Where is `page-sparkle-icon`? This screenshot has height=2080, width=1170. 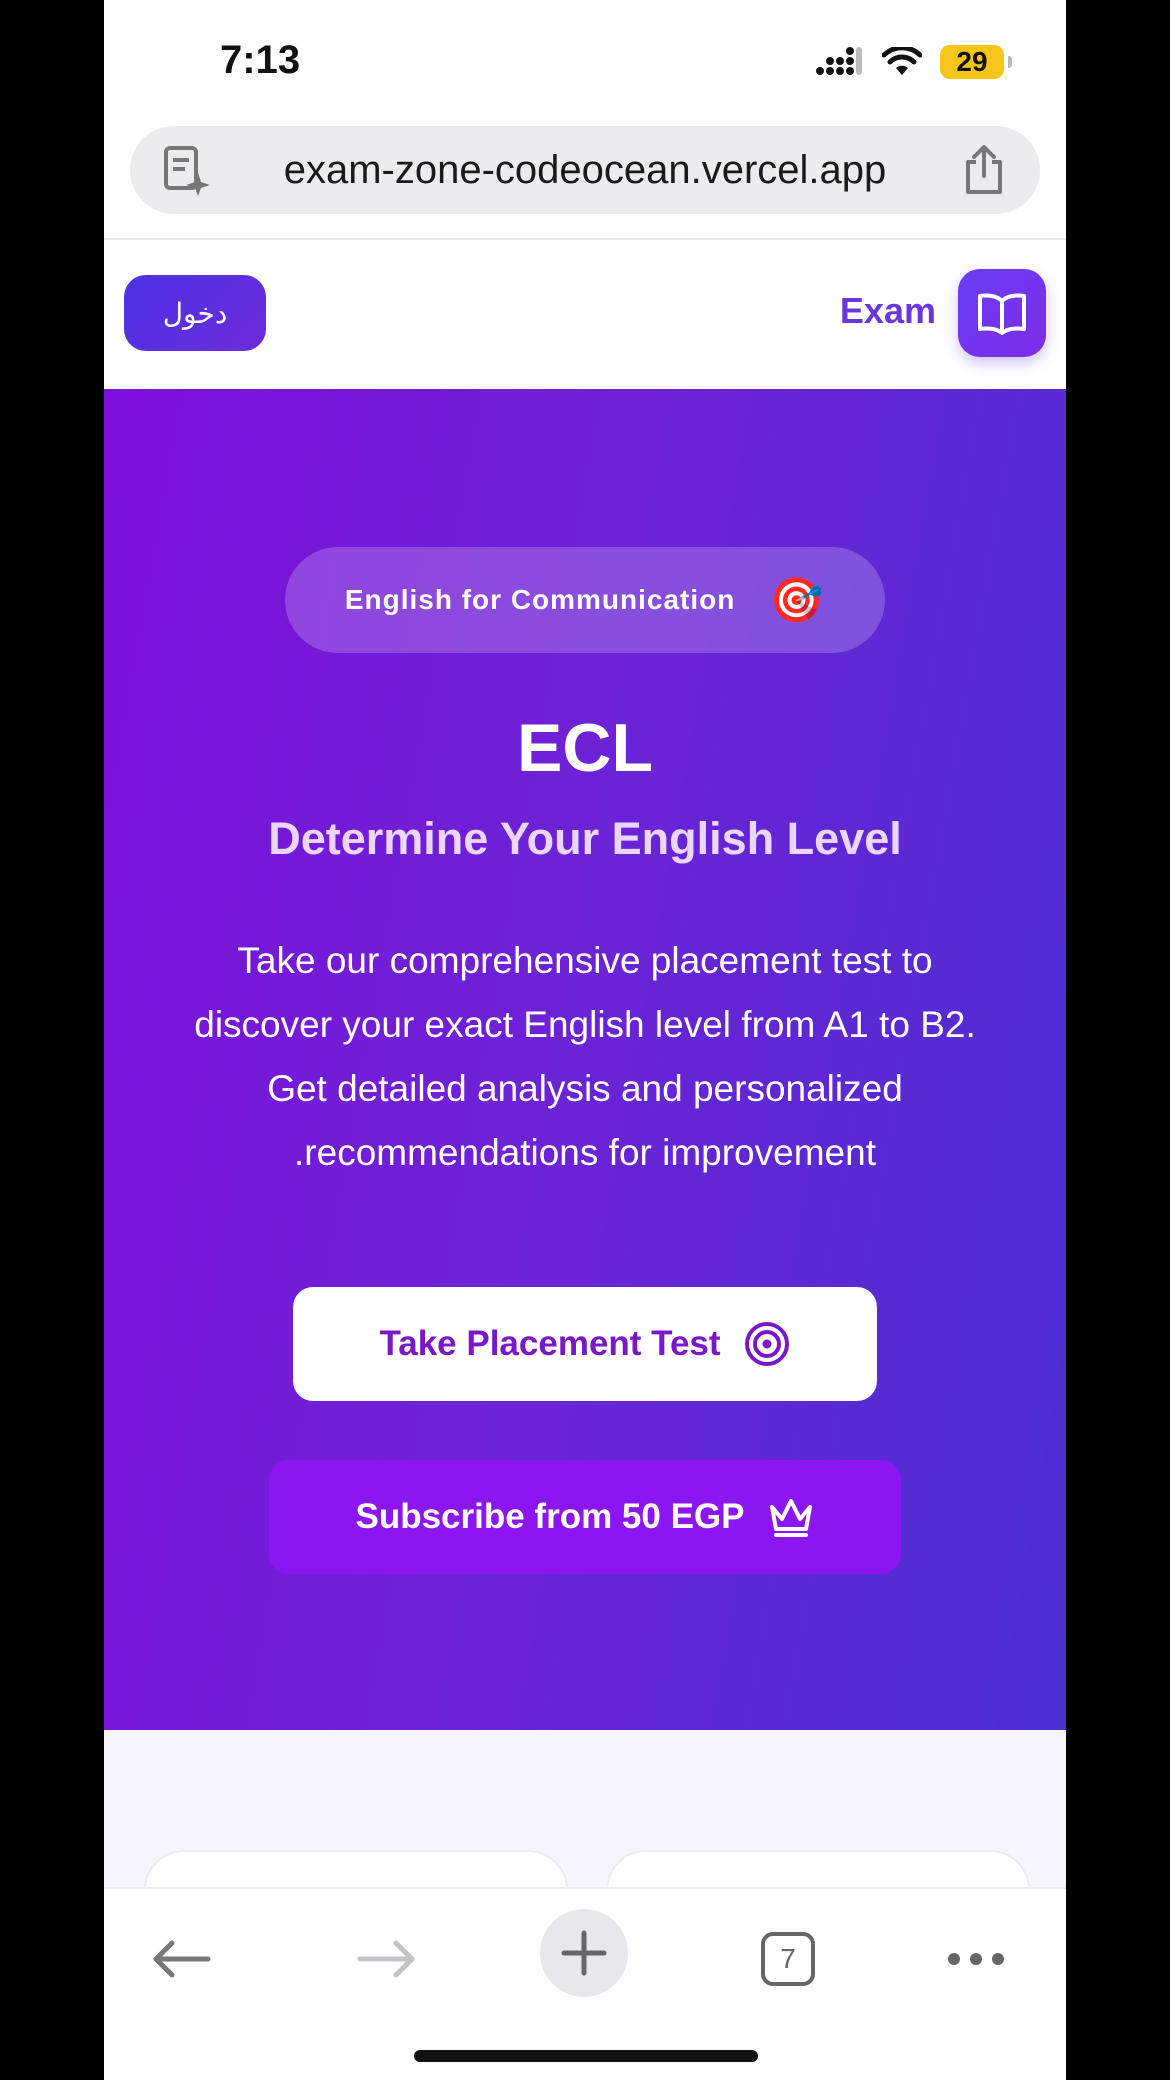 page-sparkle-icon is located at coordinates (186, 170).